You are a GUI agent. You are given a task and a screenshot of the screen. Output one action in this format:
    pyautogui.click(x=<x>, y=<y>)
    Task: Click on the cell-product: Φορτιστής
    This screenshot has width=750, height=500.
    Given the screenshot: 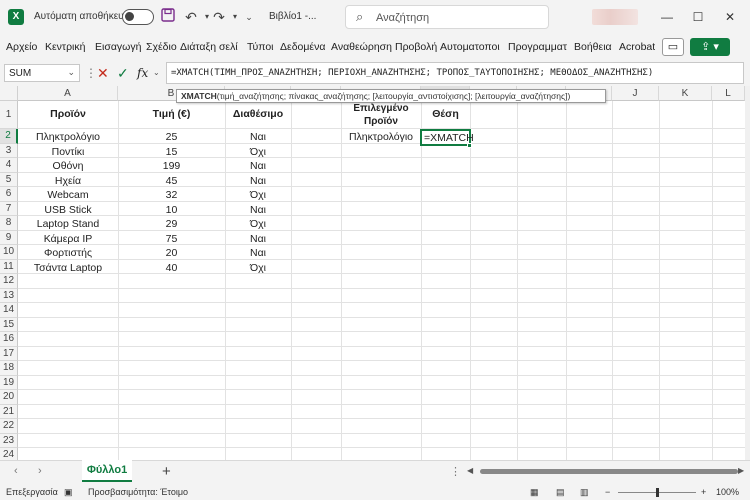 What is the action you would take?
    pyautogui.click(x=68, y=253)
    